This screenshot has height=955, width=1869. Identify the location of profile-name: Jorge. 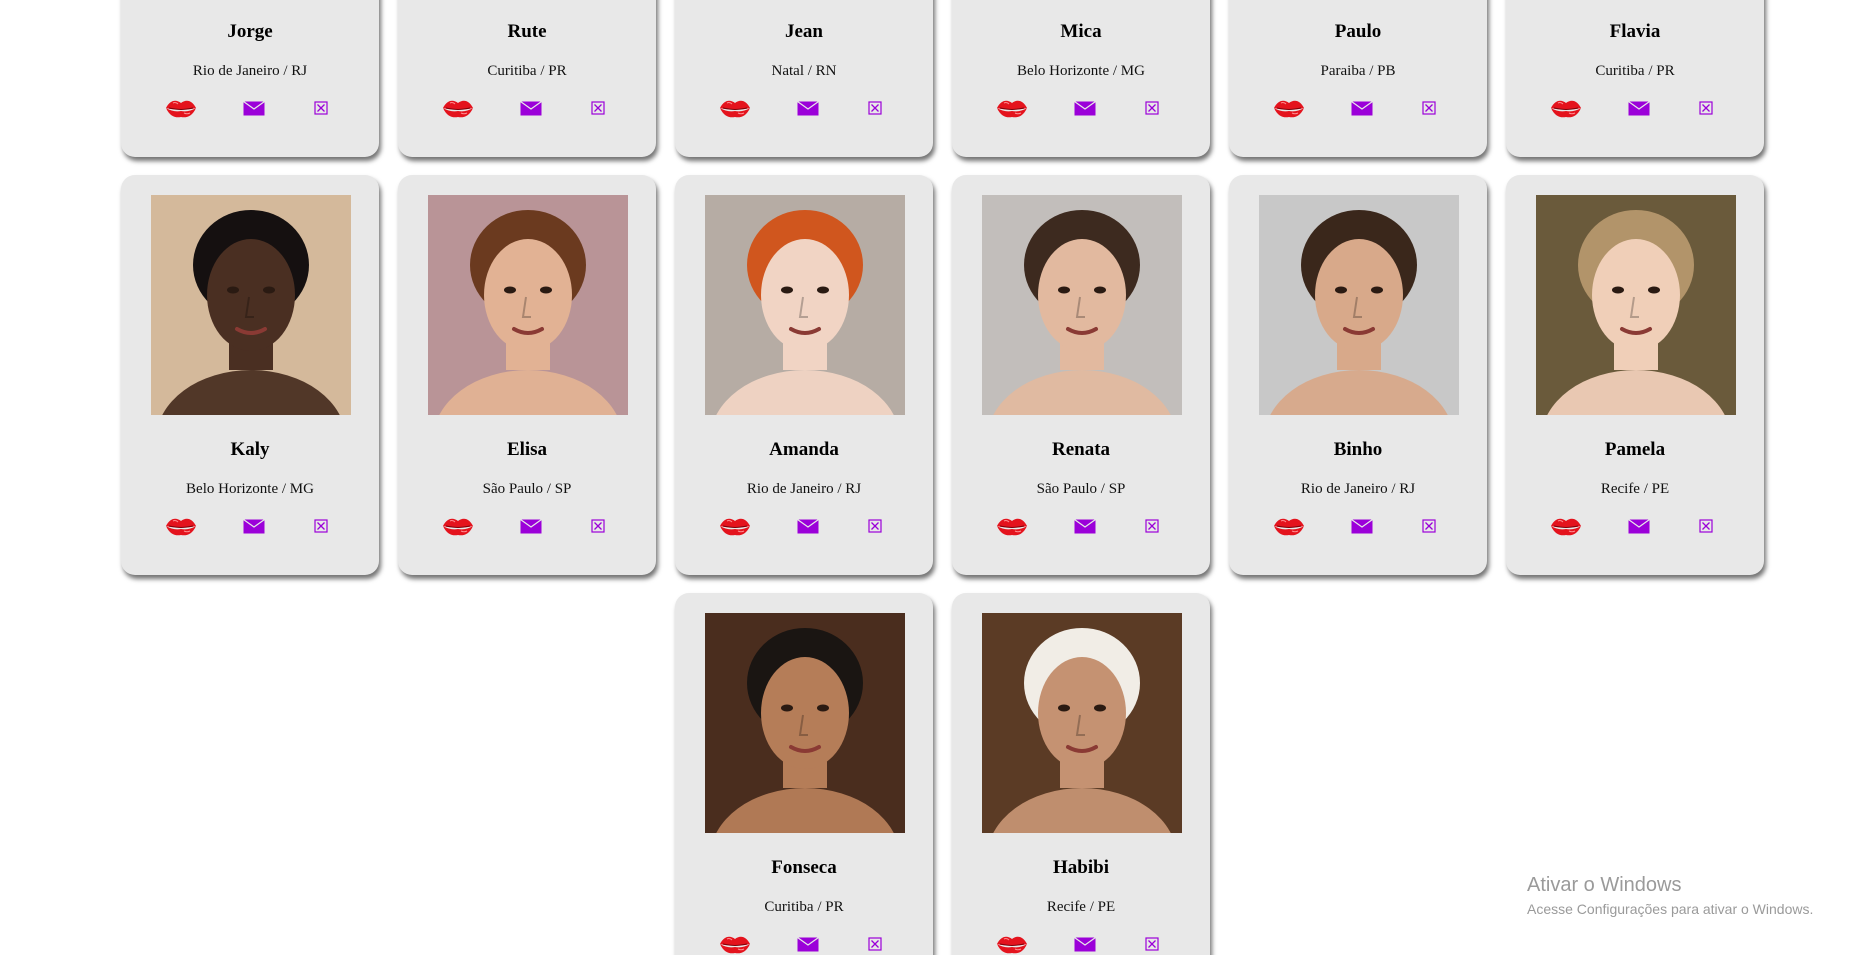
(250, 31).